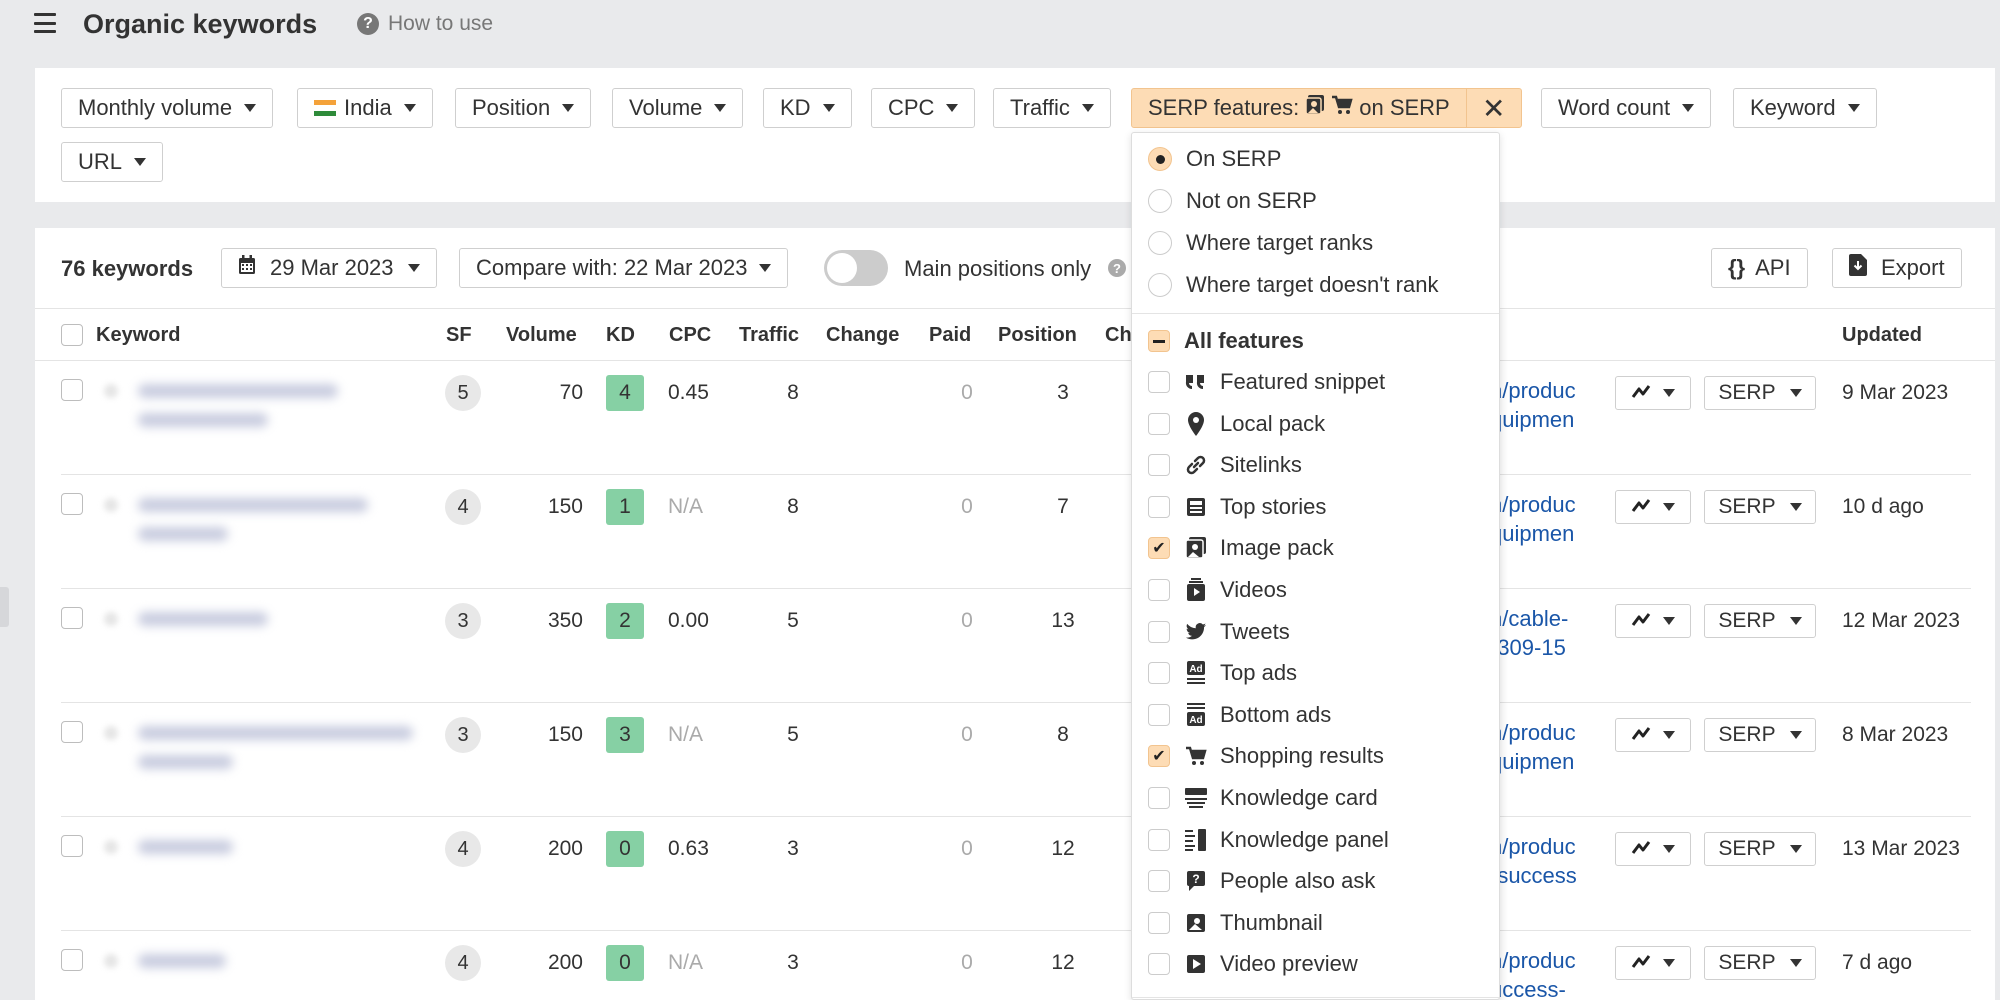 This screenshot has width=2000, height=1000. Describe the element at coordinates (1037, 335) in the screenshot. I see `column-header-position: Position` at that location.